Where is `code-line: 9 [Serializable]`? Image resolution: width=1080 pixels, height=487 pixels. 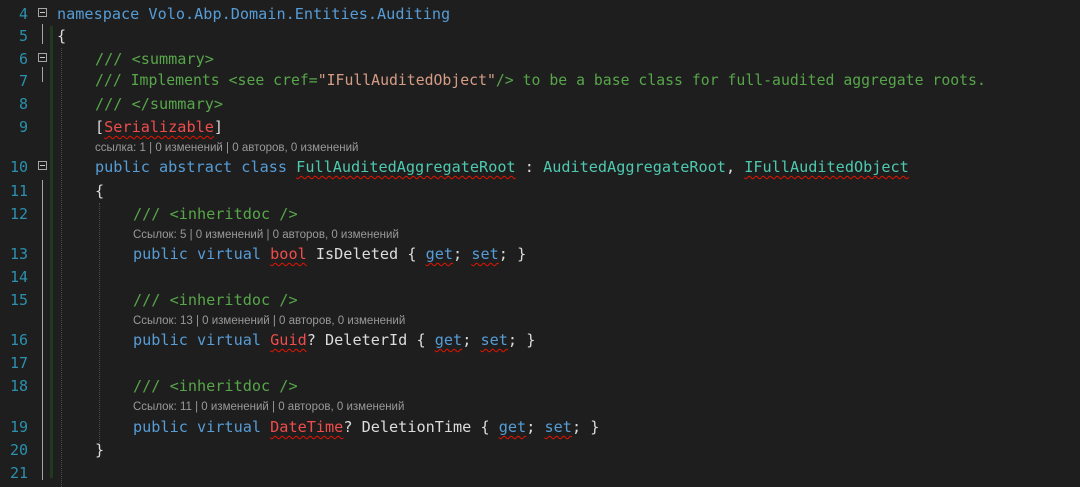 code-line: 9 [Serializable] is located at coordinates (540, 127).